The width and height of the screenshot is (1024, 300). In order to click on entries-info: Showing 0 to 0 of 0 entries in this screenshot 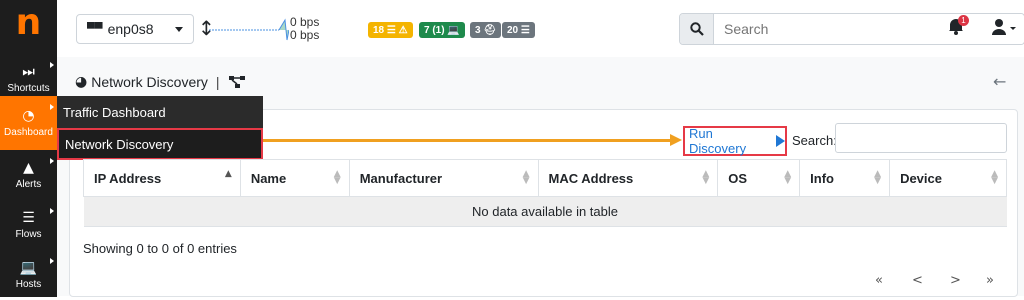, I will do `click(160, 248)`.